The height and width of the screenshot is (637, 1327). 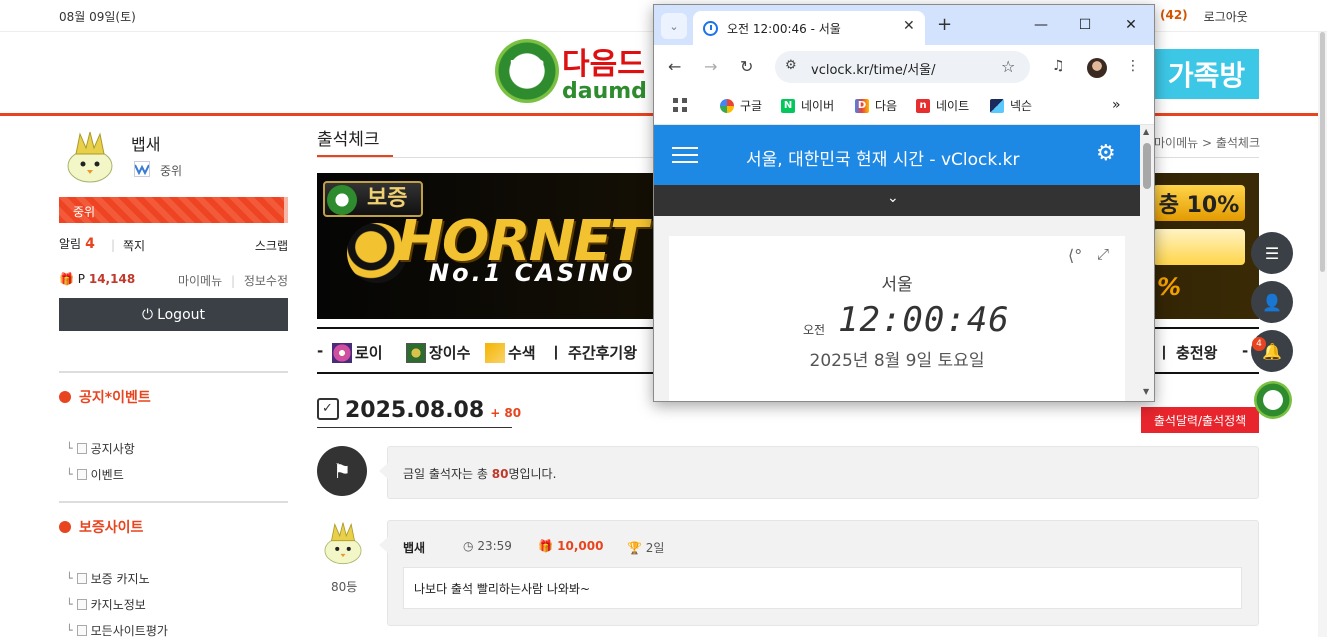 I want to click on vclock-content: ⟨° ⤢ 서울 오전 12:00:46 2025년 8월 9일 토요일, so click(x=897, y=308).